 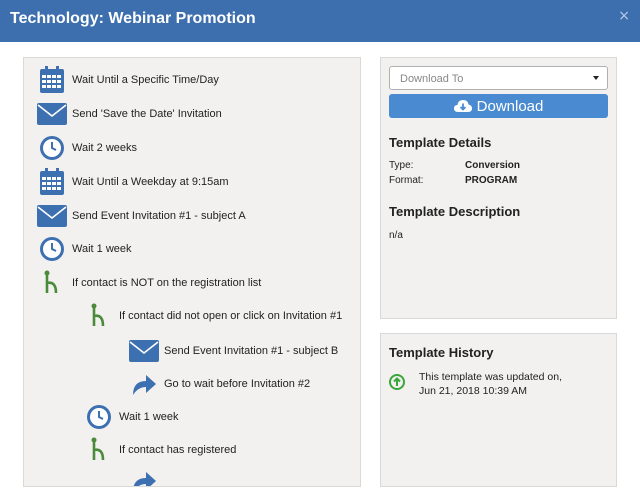 What do you see at coordinates (147, 114) in the screenshot?
I see `step-label: Send 'Save the Date' Invitation` at bounding box center [147, 114].